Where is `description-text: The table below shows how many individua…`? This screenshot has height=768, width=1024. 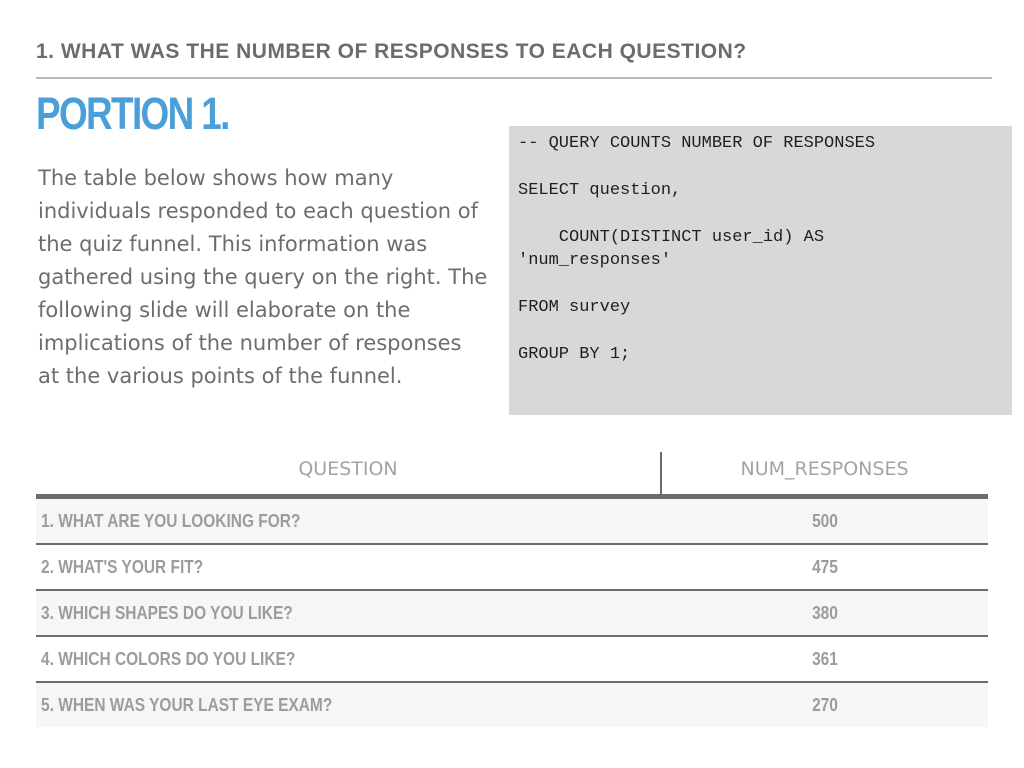
description-text: The table below shows how many individua… is located at coordinates (263, 277).